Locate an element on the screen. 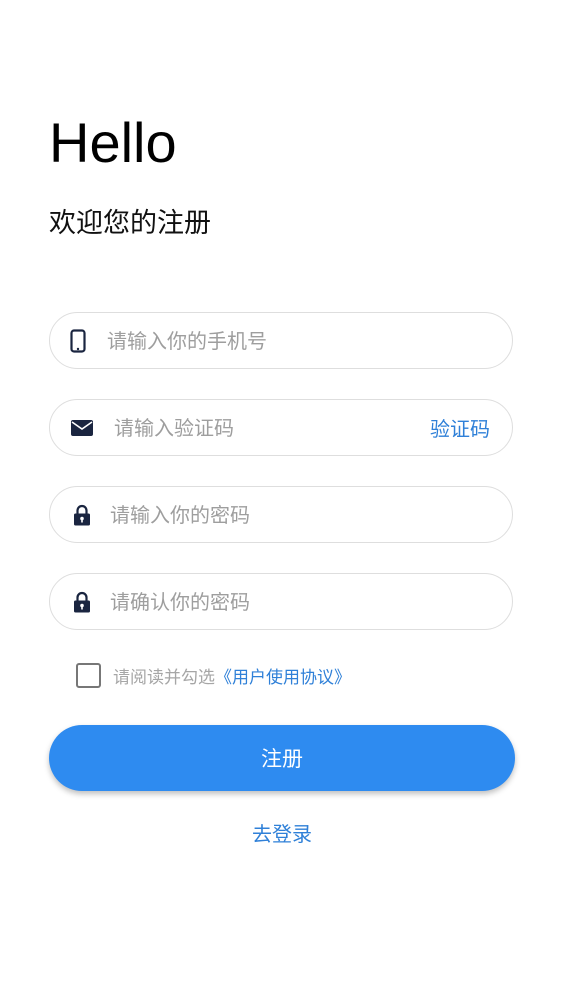 The width and height of the screenshot is (564, 1002). phone-field is located at coordinates (281, 340).